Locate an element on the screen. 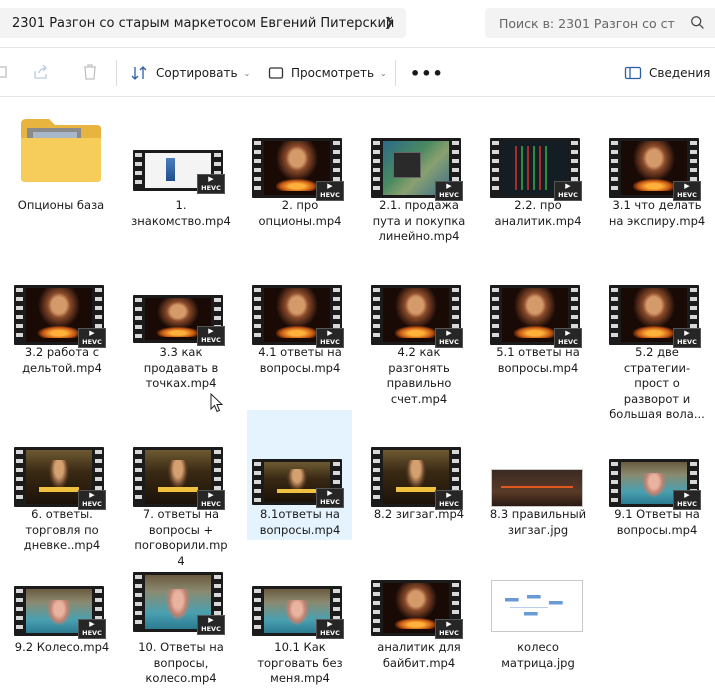 The image size is (715, 695). file-name: 3.2 работа с дельтой.mp4 is located at coordinates (62, 360).